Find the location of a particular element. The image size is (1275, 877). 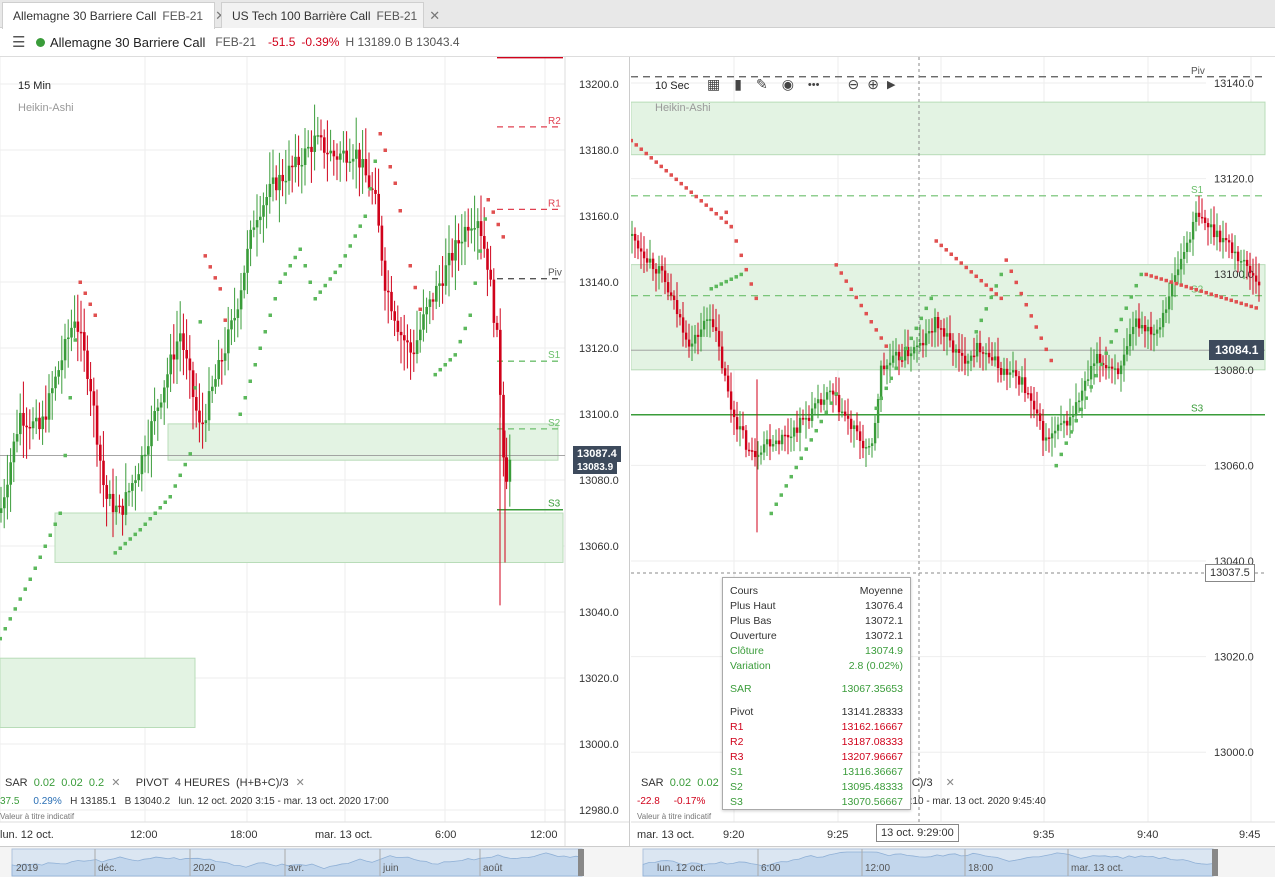

tab-us-tech-100: US Tech 100 Barrière Call FEB-21 ✕ is located at coordinates (330, 15).